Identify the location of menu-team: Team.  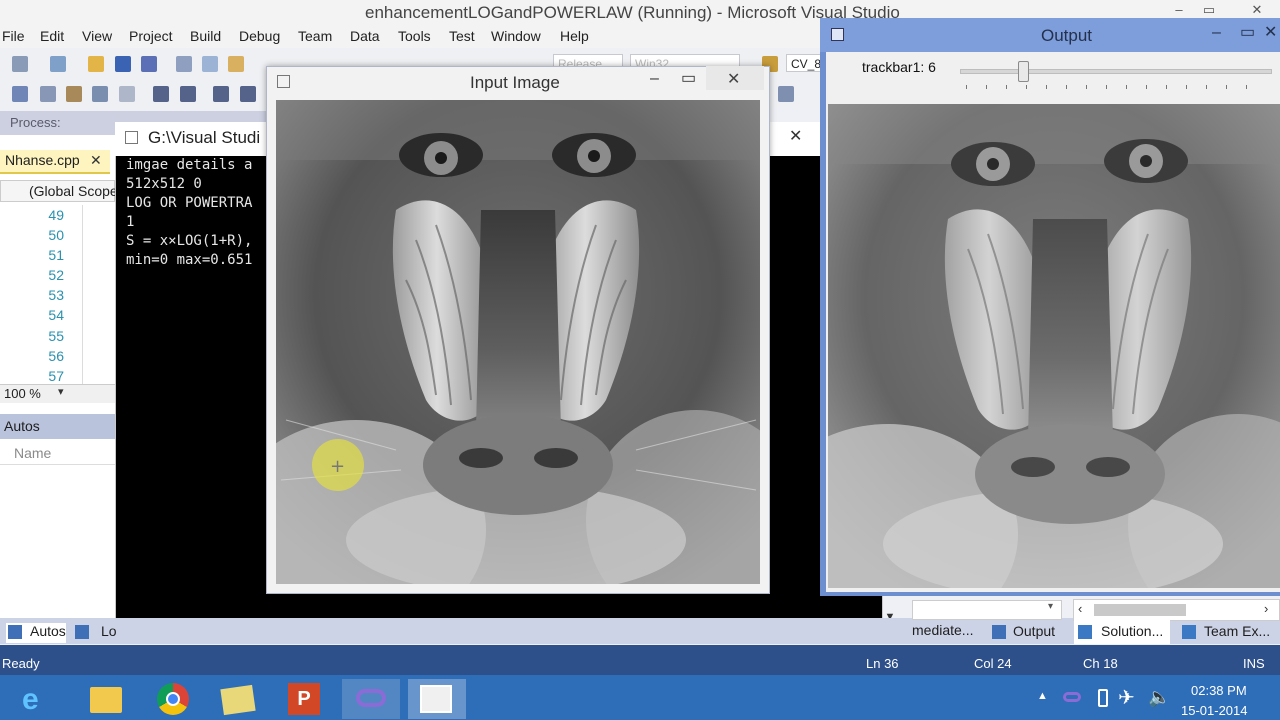
(315, 36).